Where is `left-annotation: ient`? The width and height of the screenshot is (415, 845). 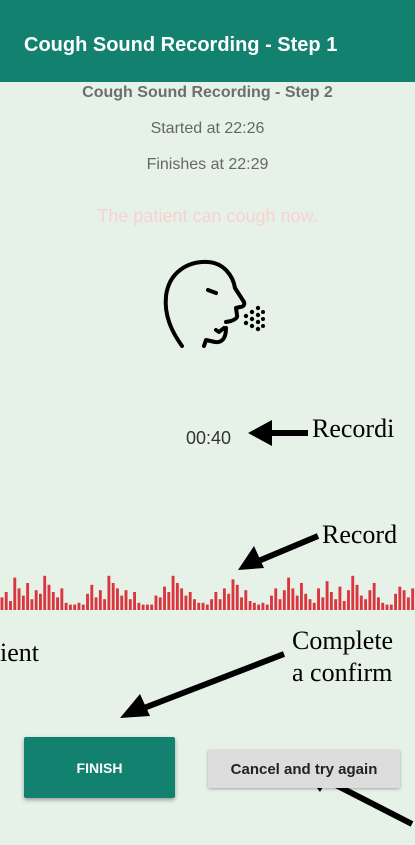
left-annotation: ient is located at coordinates (19, 652).